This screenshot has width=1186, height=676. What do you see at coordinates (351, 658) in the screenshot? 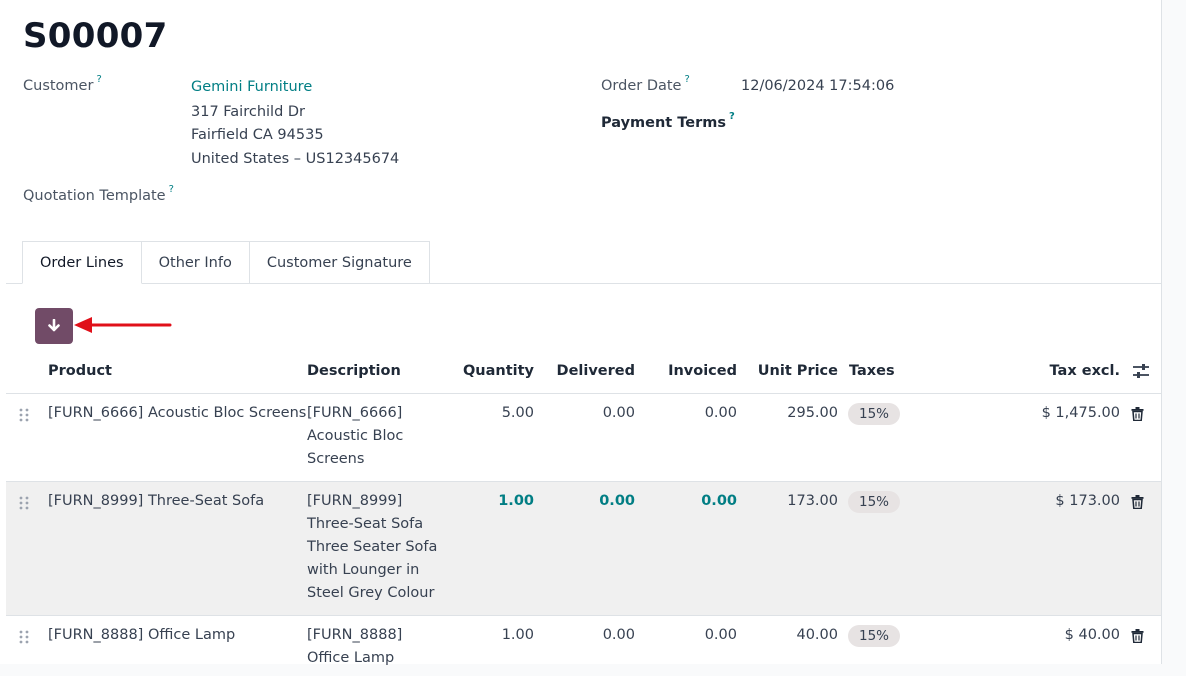
I see `description-line: Office Lamp` at bounding box center [351, 658].